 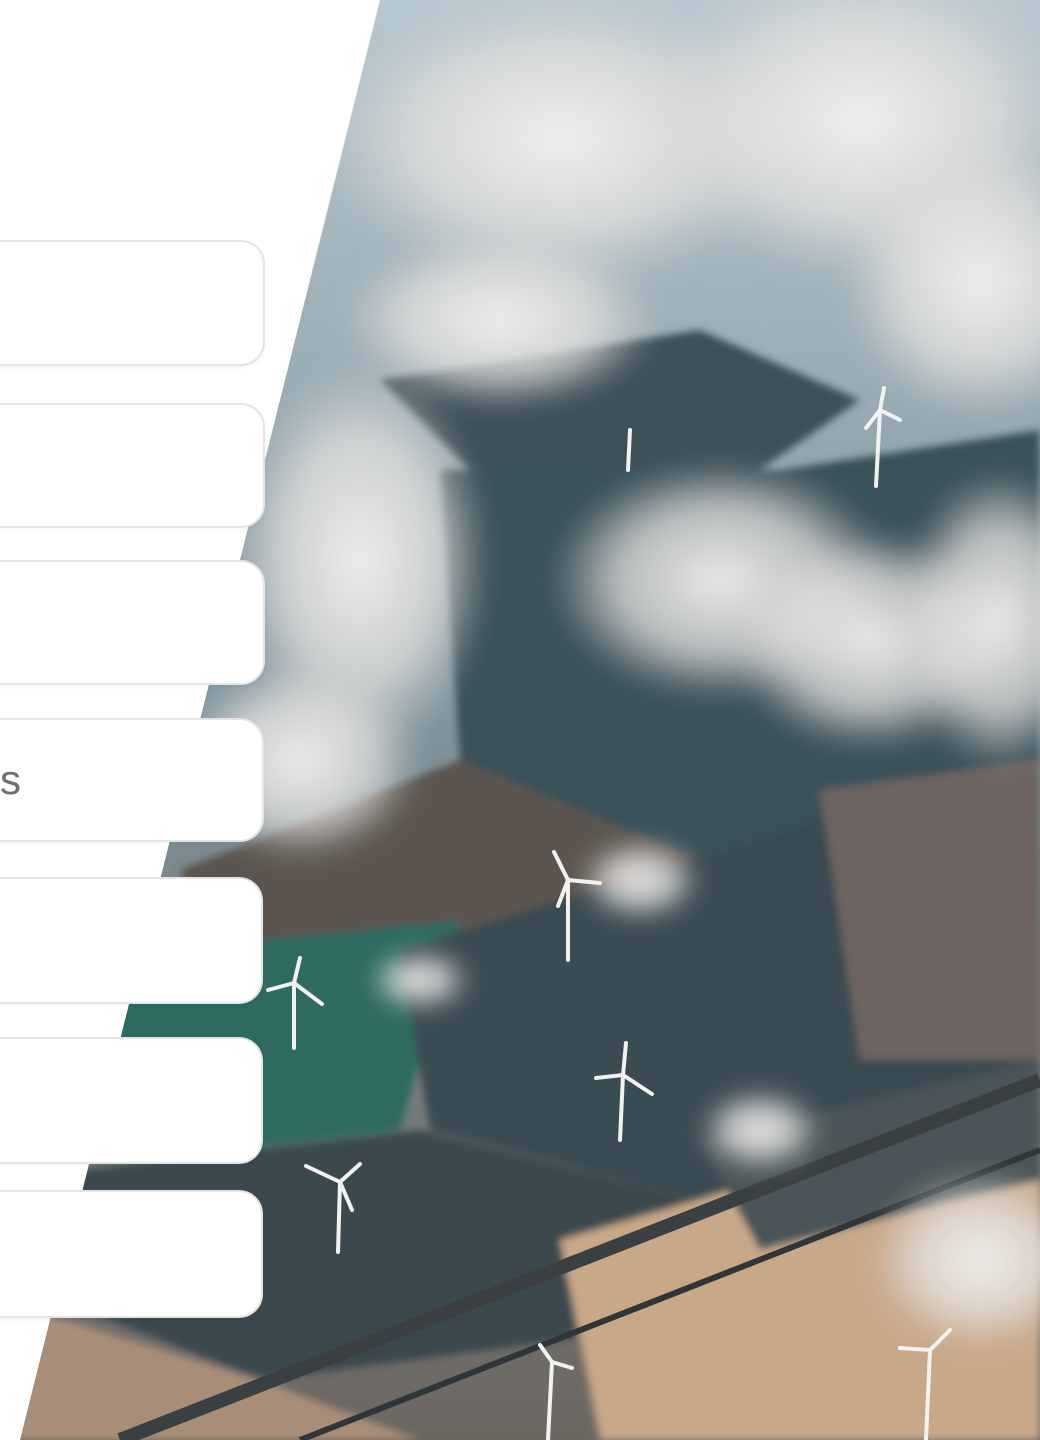 I want to click on option-label-4: s, so click(x=10, y=779).